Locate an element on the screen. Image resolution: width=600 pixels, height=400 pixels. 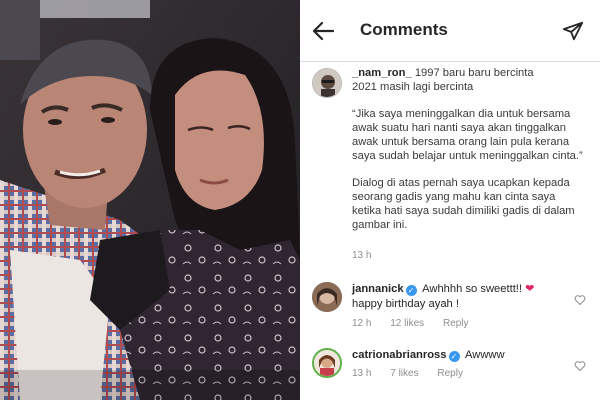
comment-meta: 12 h 12 likes Reply is located at coordinates (418, 323).